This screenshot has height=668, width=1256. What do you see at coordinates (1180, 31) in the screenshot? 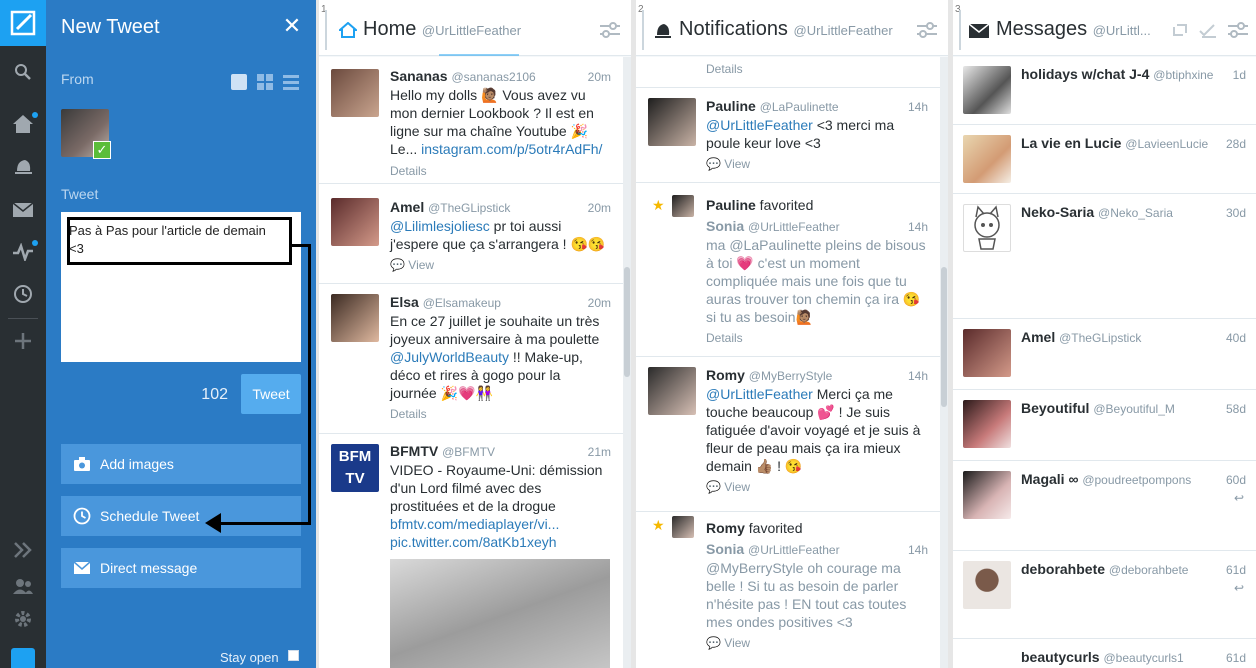
I see `retweet-icon` at bounding box center [1180, 31].